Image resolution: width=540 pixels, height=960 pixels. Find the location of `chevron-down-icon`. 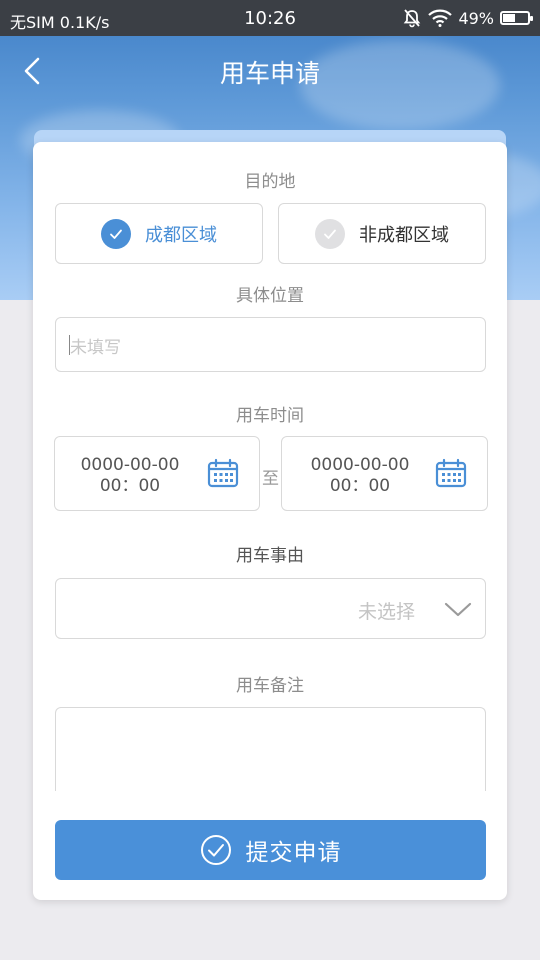

chevron-down-icon is located at coordinates (458, 609).